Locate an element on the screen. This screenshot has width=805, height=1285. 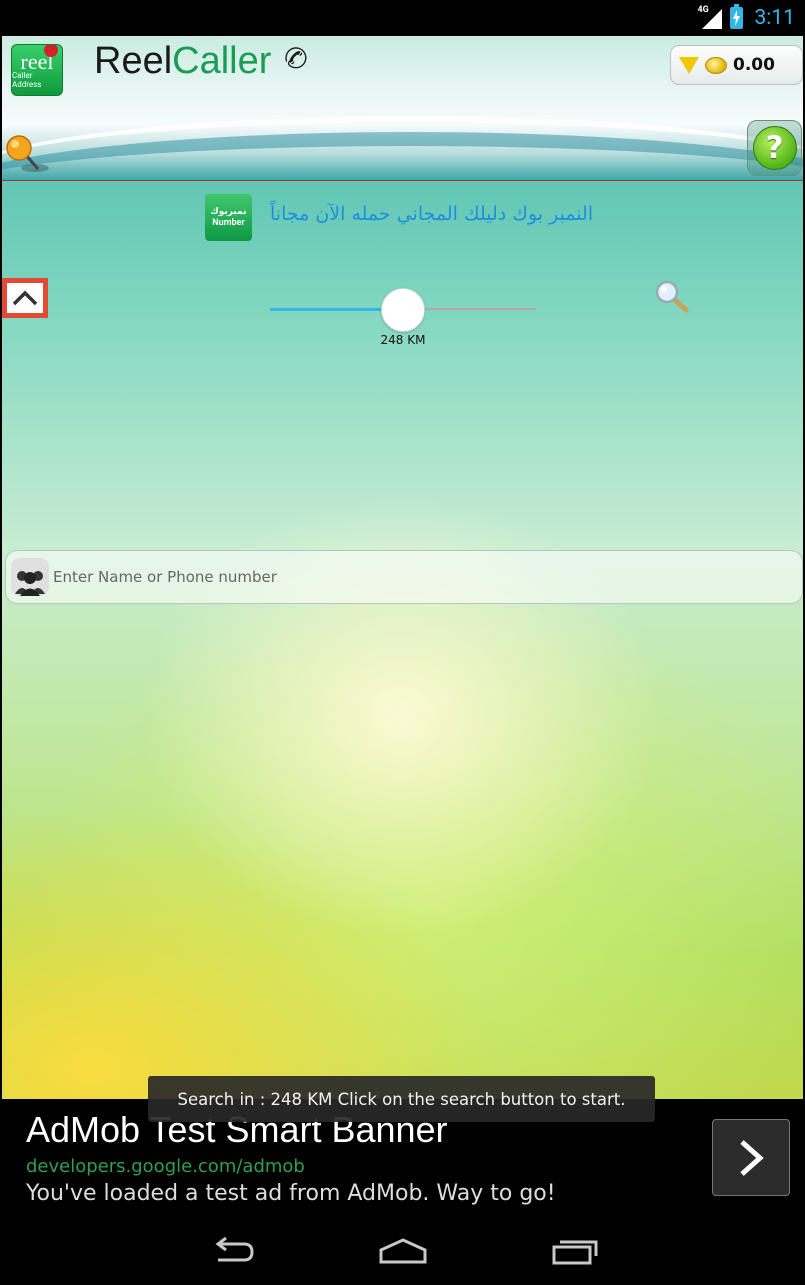
home-icon is located at coordinates (402, 1251).